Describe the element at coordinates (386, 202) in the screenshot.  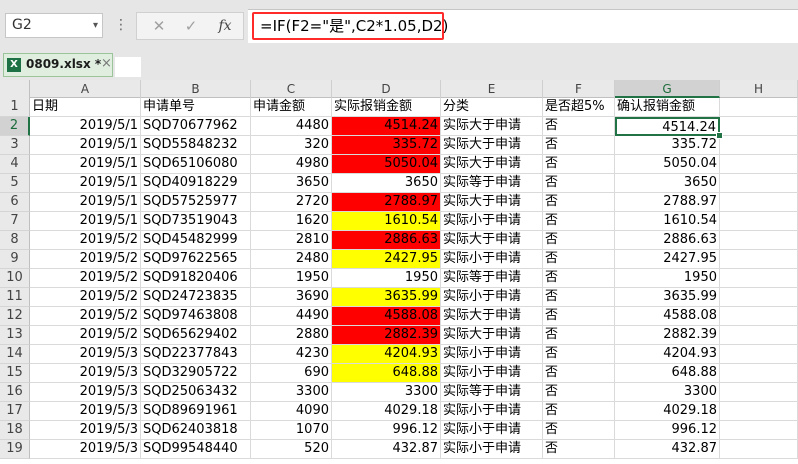
I see `cell-actual: 2788.97` at that location.